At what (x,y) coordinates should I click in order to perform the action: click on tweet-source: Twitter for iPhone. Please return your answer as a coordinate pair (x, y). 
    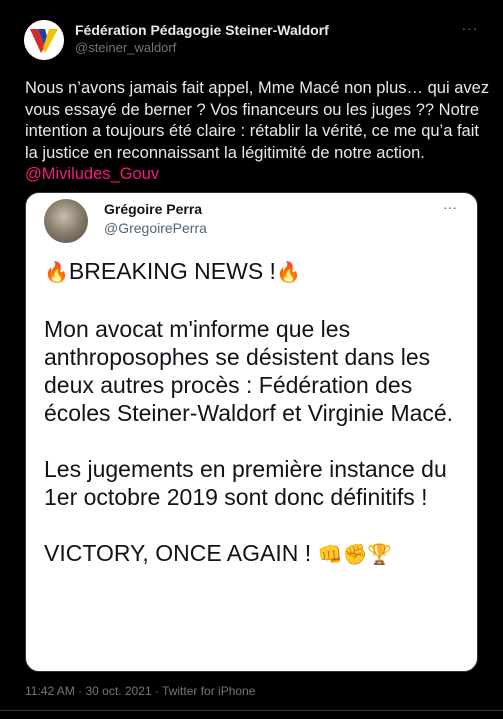
    Looking at the image, I should click on (208, 691).